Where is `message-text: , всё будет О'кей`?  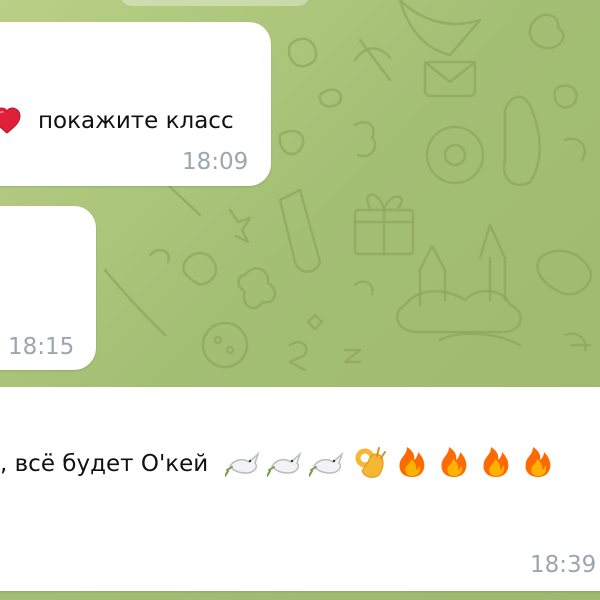 message-text: , всё будет О'кей is located at coordinates (104, 464).